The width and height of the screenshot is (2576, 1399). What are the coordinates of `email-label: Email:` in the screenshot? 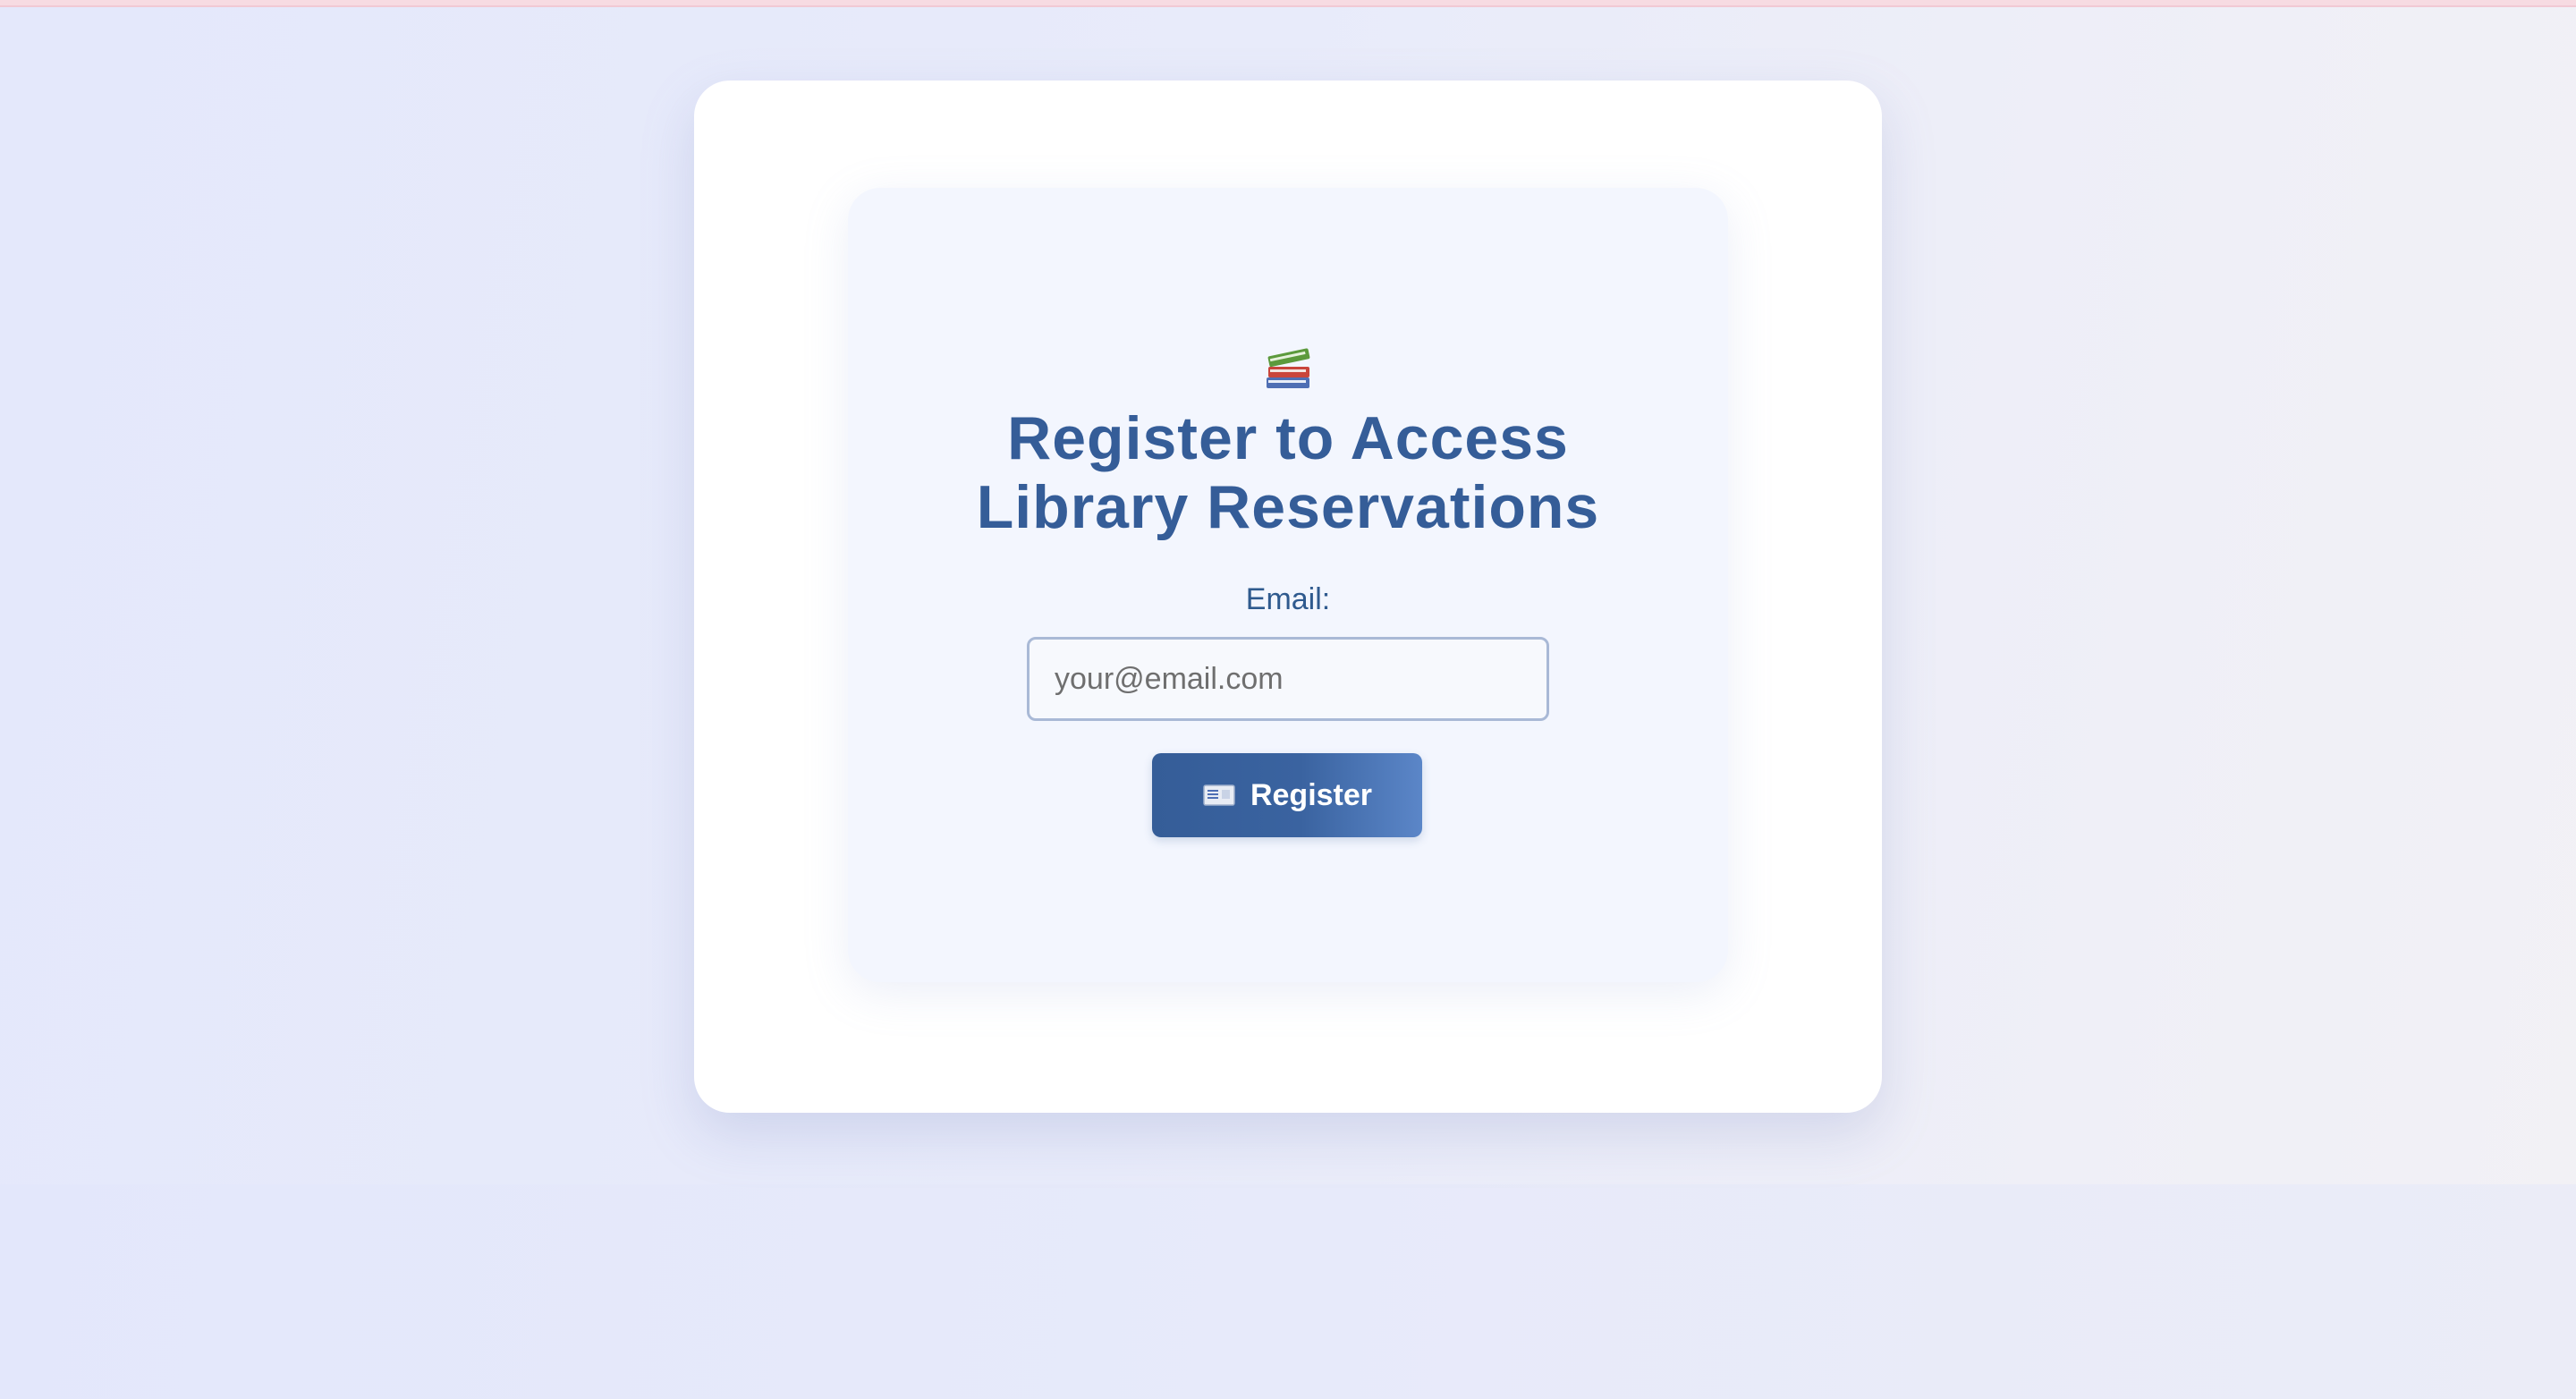 It's located at (1288, 599).